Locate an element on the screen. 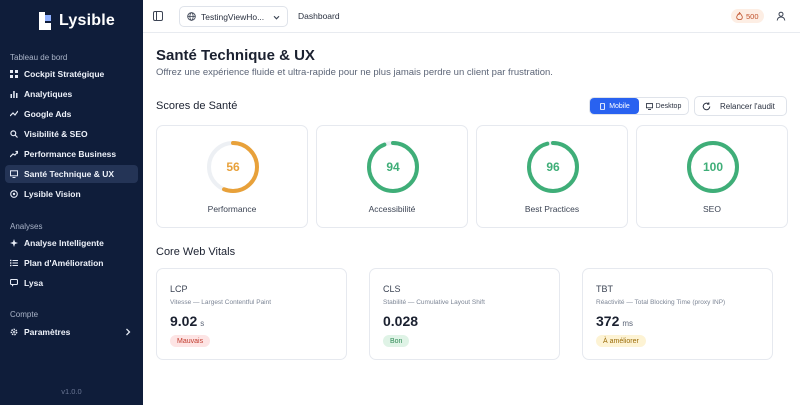  breadcrumb: Dashboard is located at coordinates (319, 16).